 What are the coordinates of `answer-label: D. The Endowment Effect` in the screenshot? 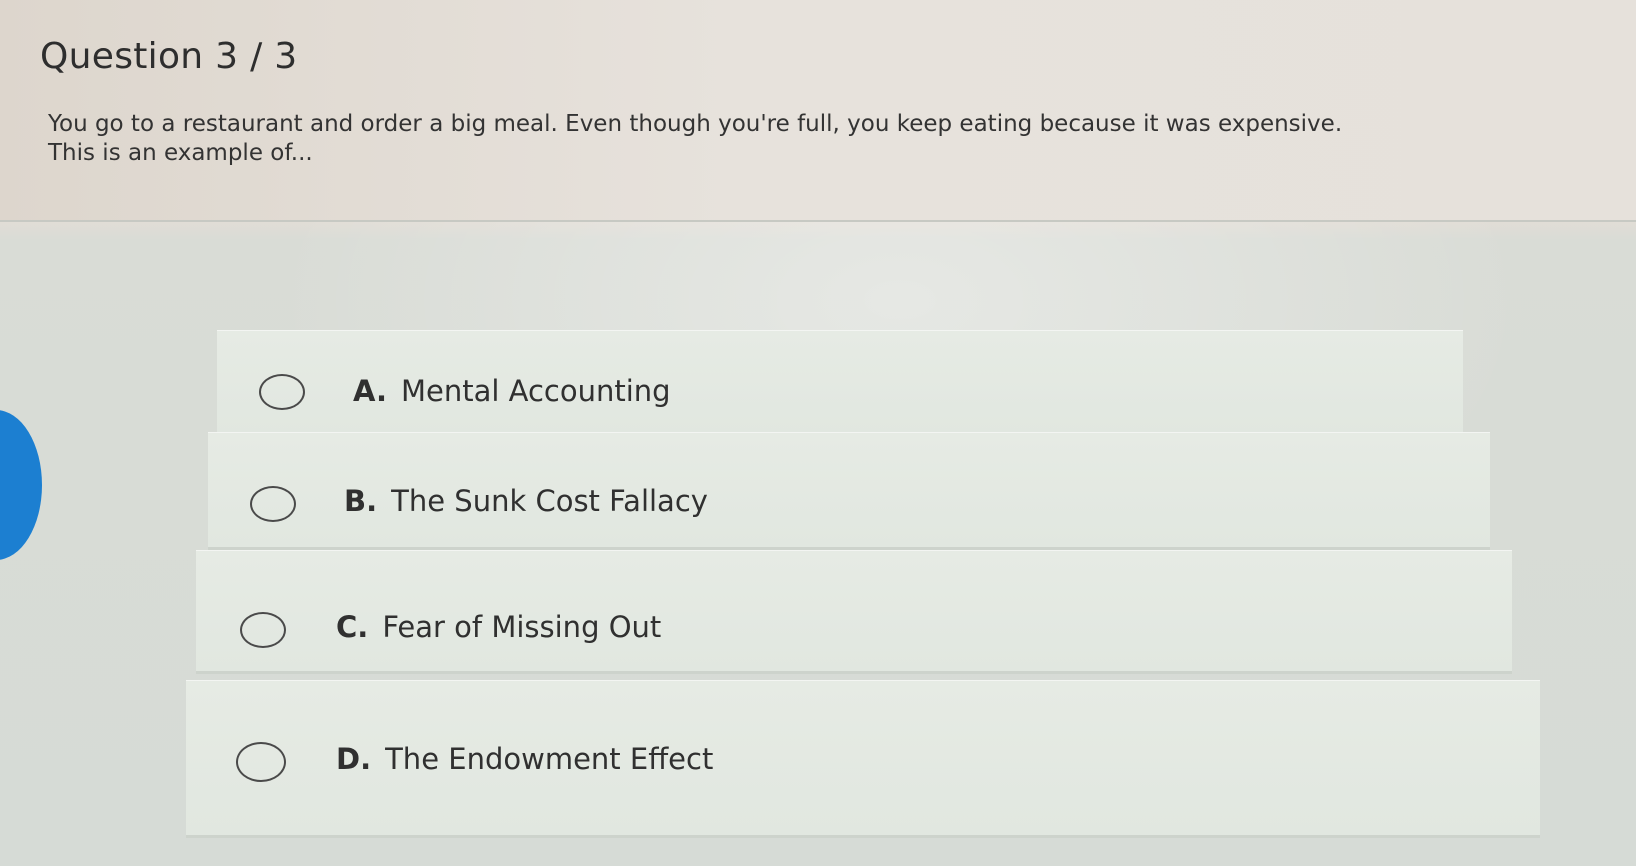 It's located at (524, 759).